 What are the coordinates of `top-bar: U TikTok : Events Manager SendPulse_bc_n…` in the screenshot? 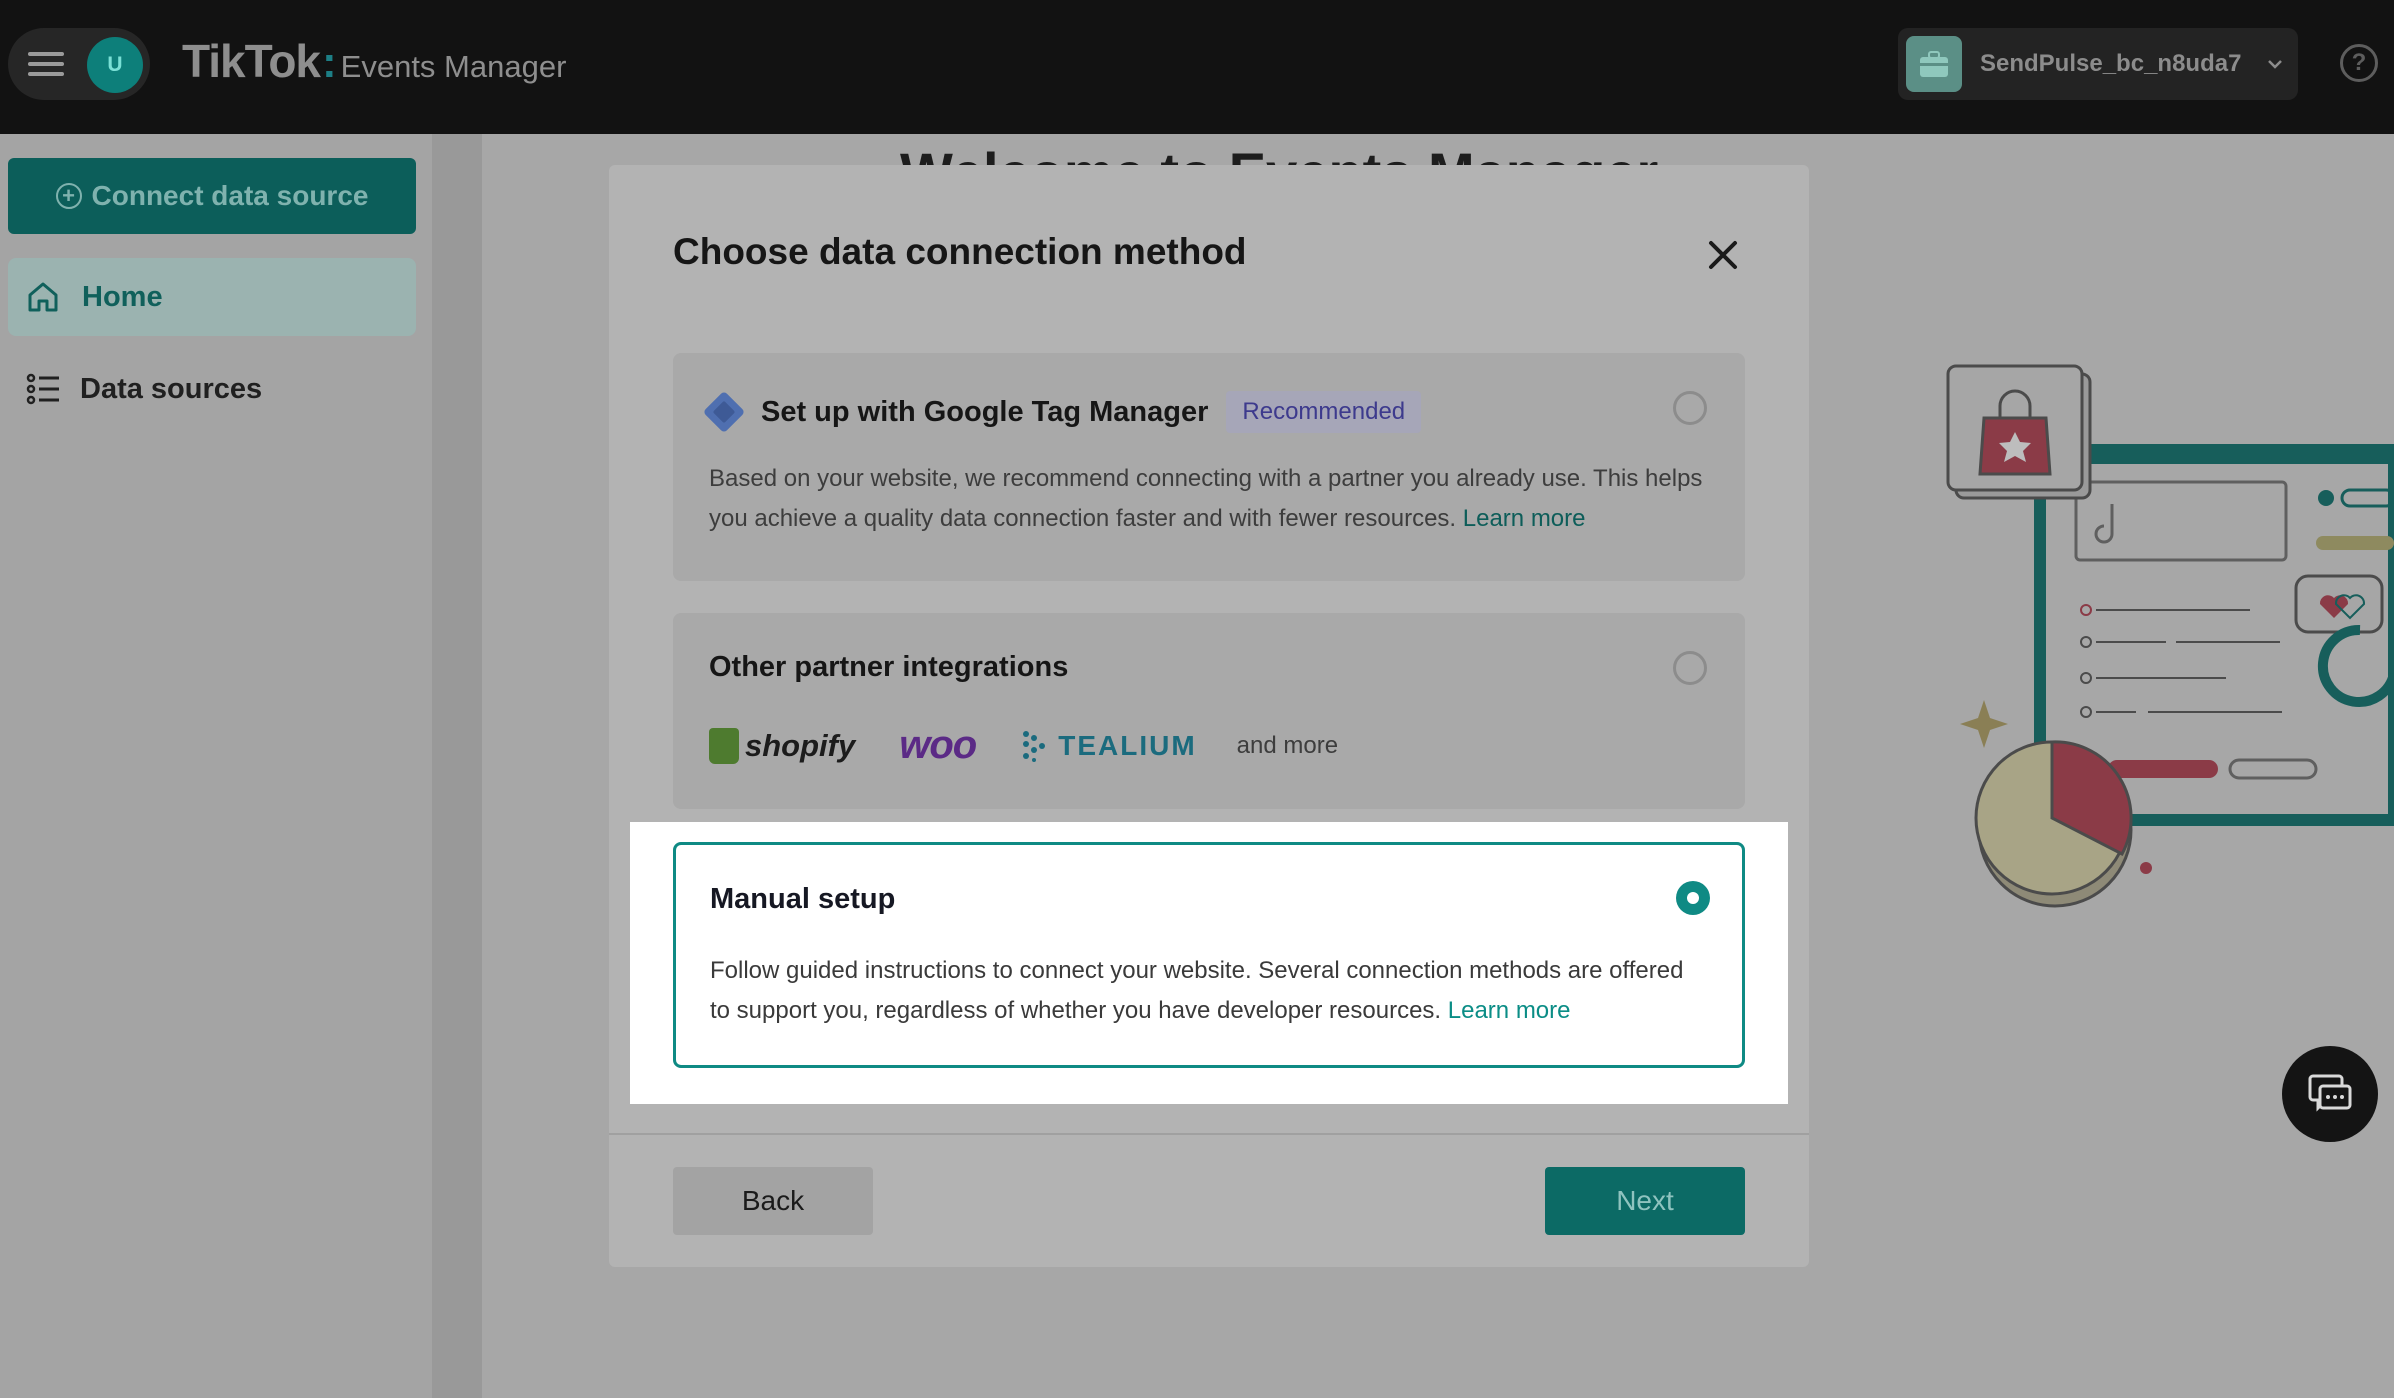 It's located at (1197, 67).